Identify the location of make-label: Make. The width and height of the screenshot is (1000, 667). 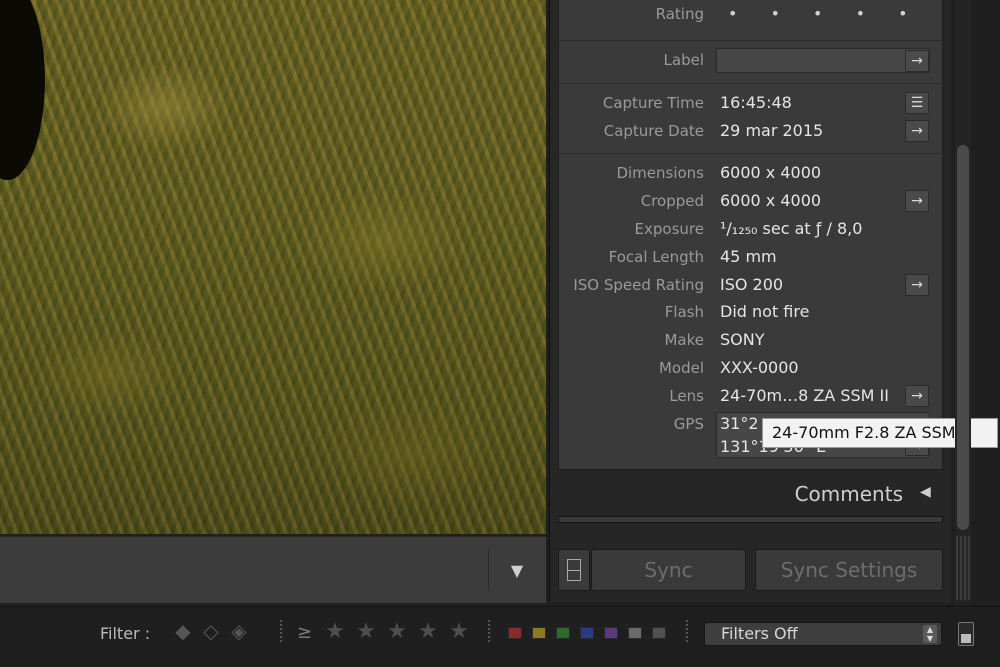
(684, 340).